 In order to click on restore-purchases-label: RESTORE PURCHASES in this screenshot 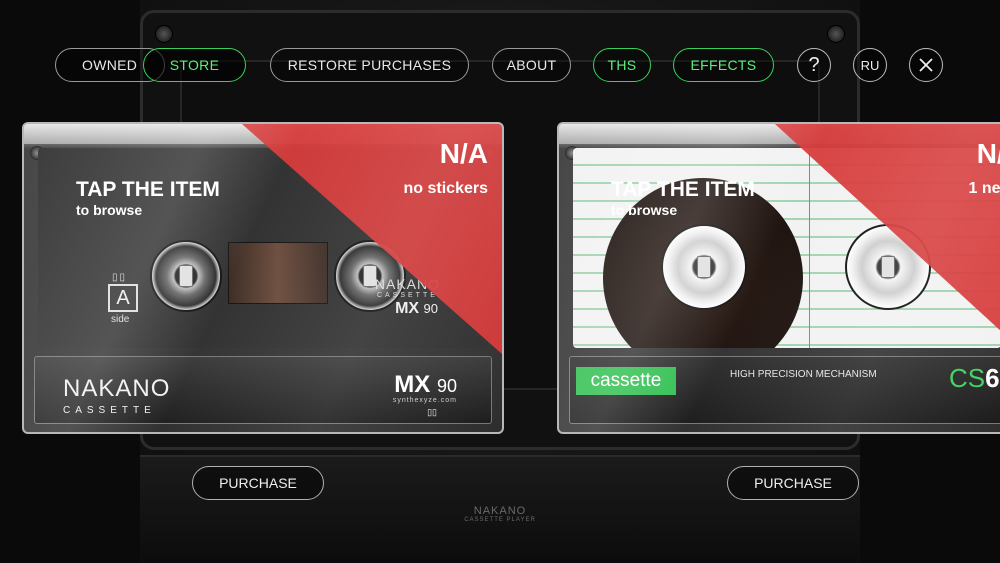, I will do `click(369, 65)`.